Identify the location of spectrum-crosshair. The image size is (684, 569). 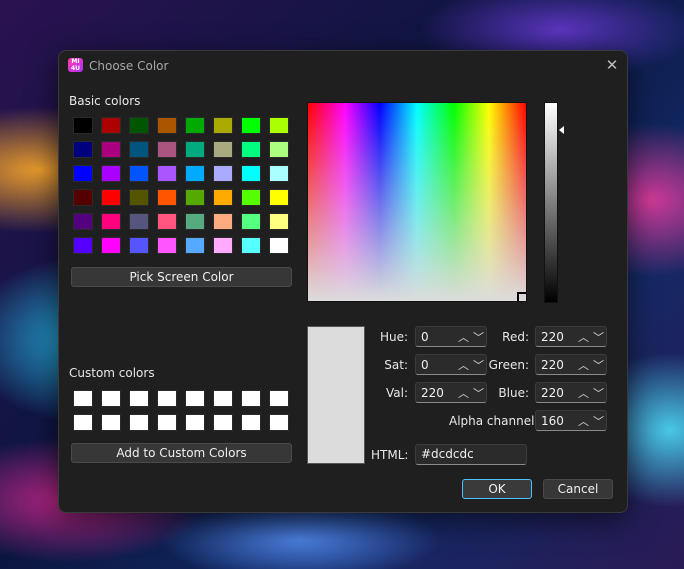
(521, 296).